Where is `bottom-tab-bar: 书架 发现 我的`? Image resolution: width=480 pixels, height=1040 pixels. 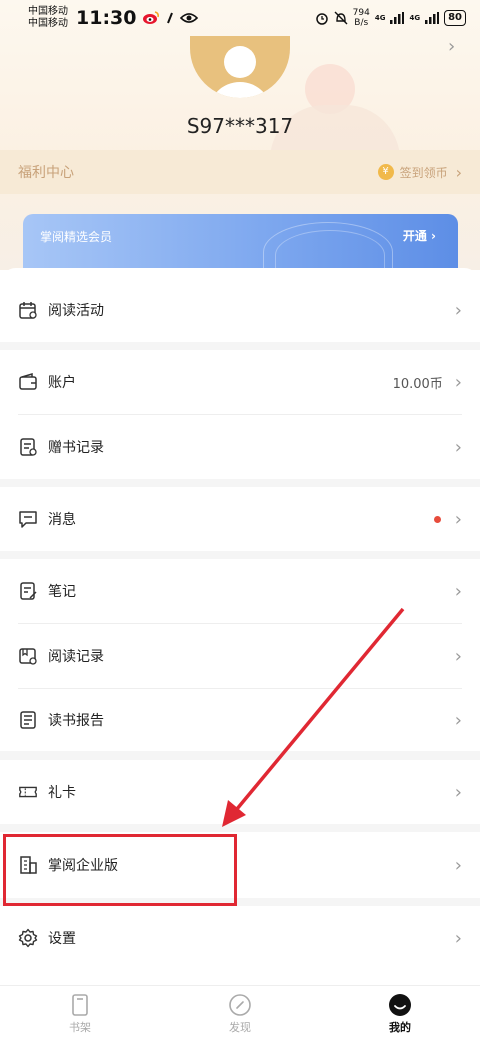
bottom-tab-bar: 书架 发现 我的 is located at coordinates (240, 1012).